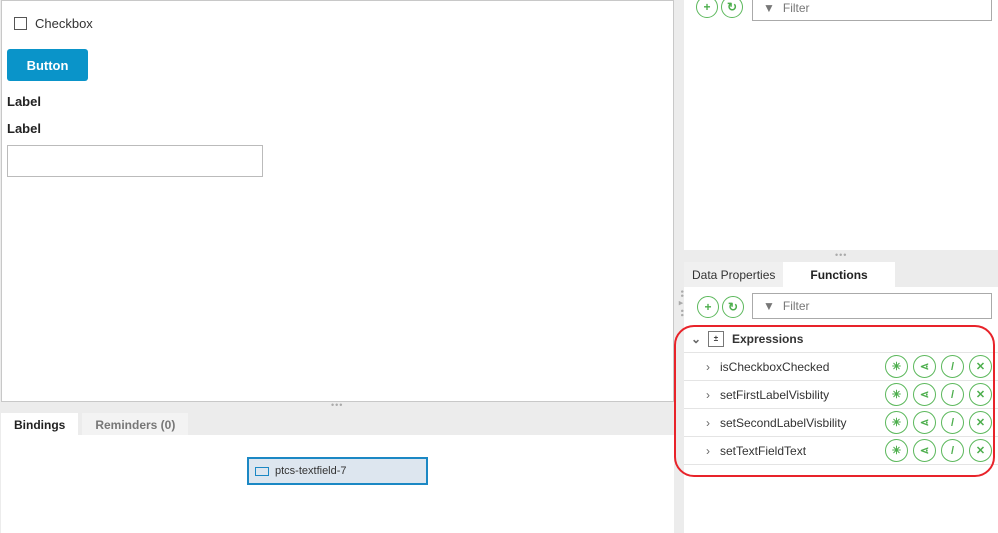  What do you see at coordinates (841, 125) in the screenshot?
I see `upper-right-panel` at bounding box center [841, 125].